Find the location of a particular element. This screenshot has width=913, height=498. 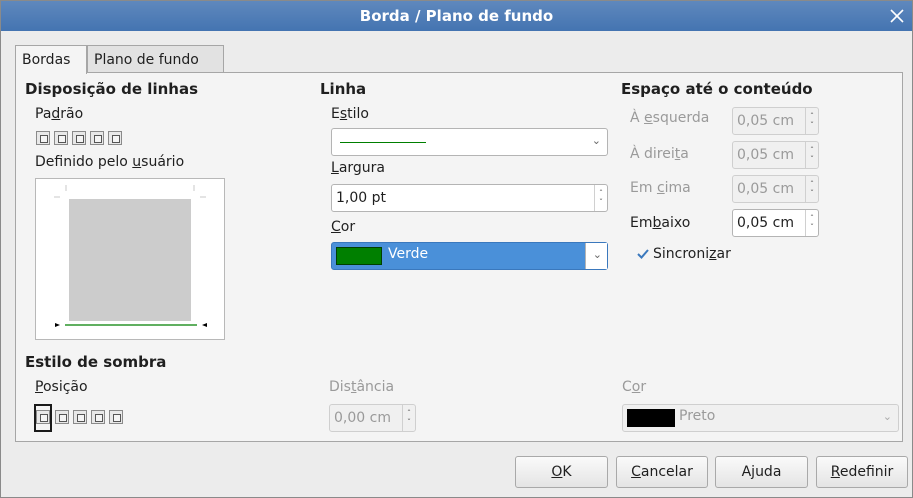

spacing-right-field: 0,05 cm ˆˇ is located at coordinates (775, 155).